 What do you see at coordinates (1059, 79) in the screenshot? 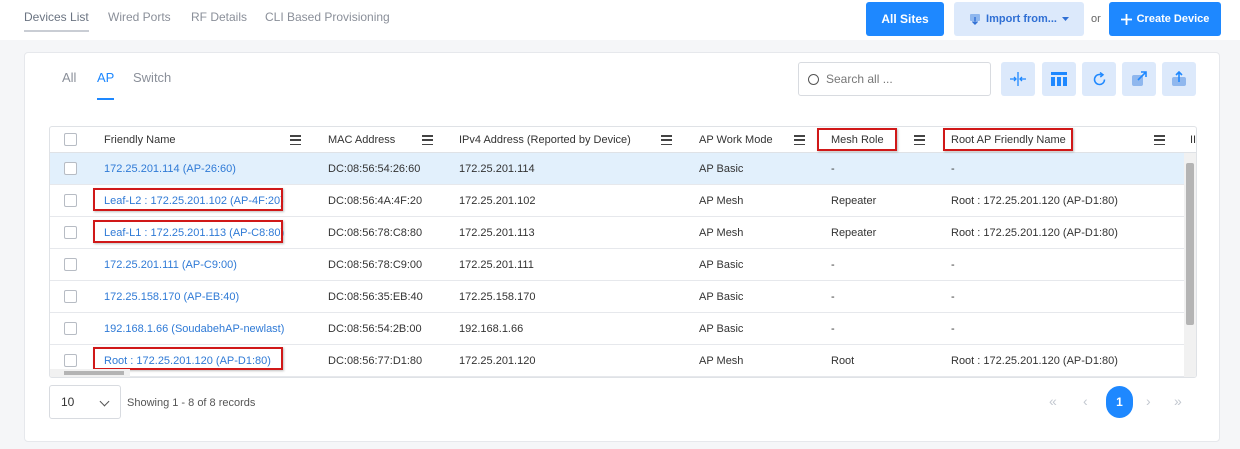
I see `column-layout-button` at bounding box center [1059, 79].